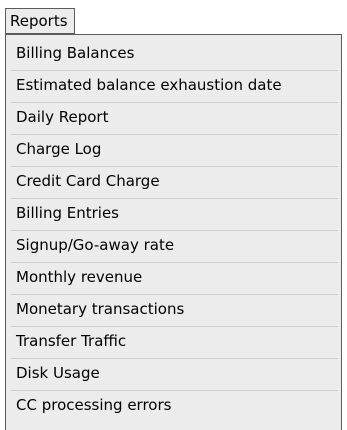  I want to click on menu-item-estimated-balance-exhaustion-date: Estimated balance exhaustion date, so click(174, 87).